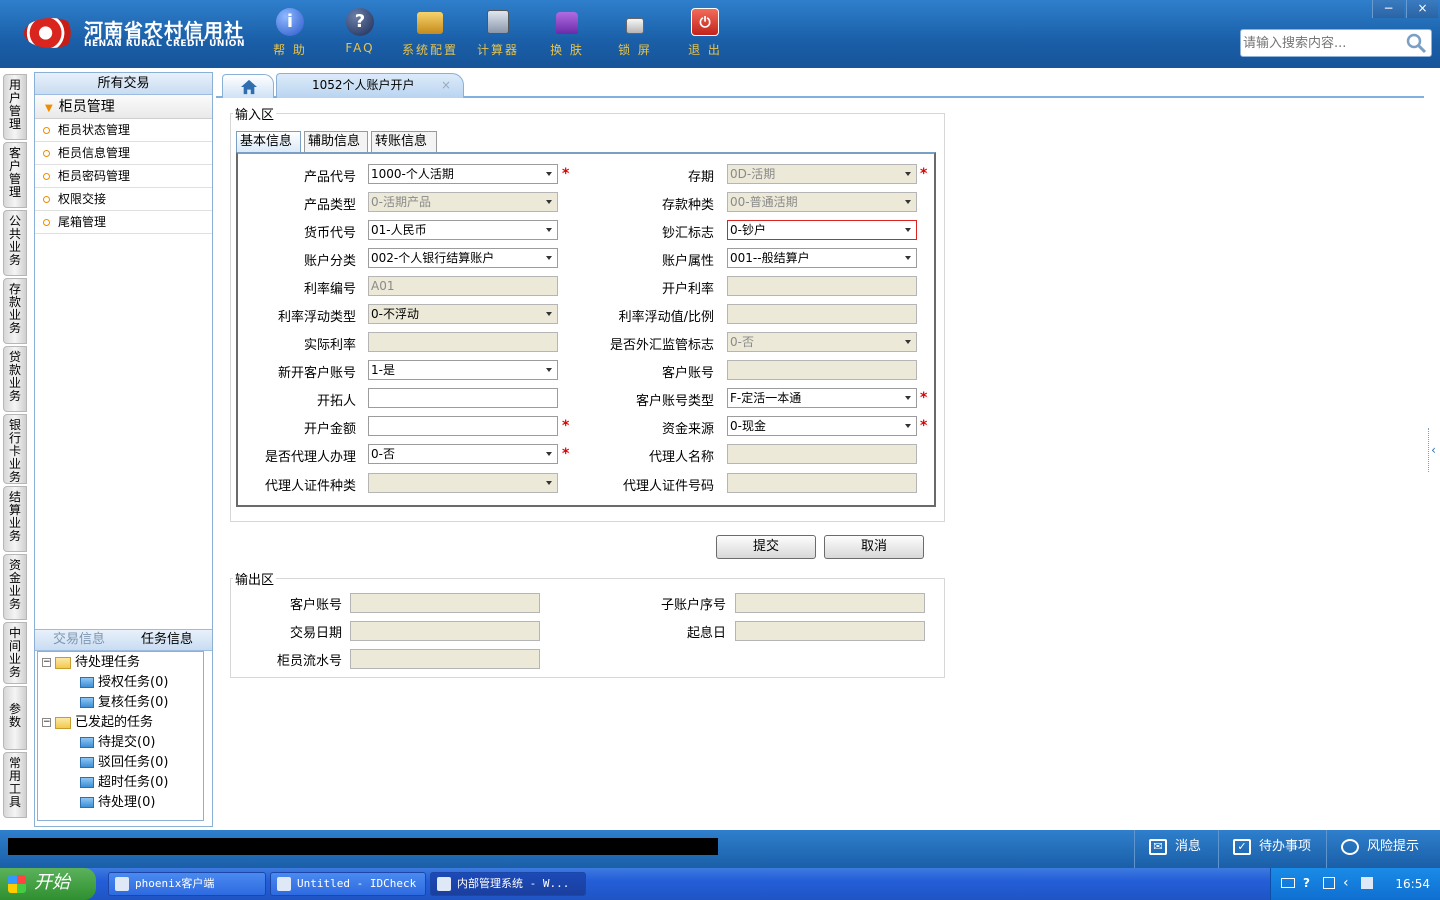 This screenshot has width=1440, height=900. I want to click on tree-leaf-timeout: 超时任务(0), so click(124, 783).